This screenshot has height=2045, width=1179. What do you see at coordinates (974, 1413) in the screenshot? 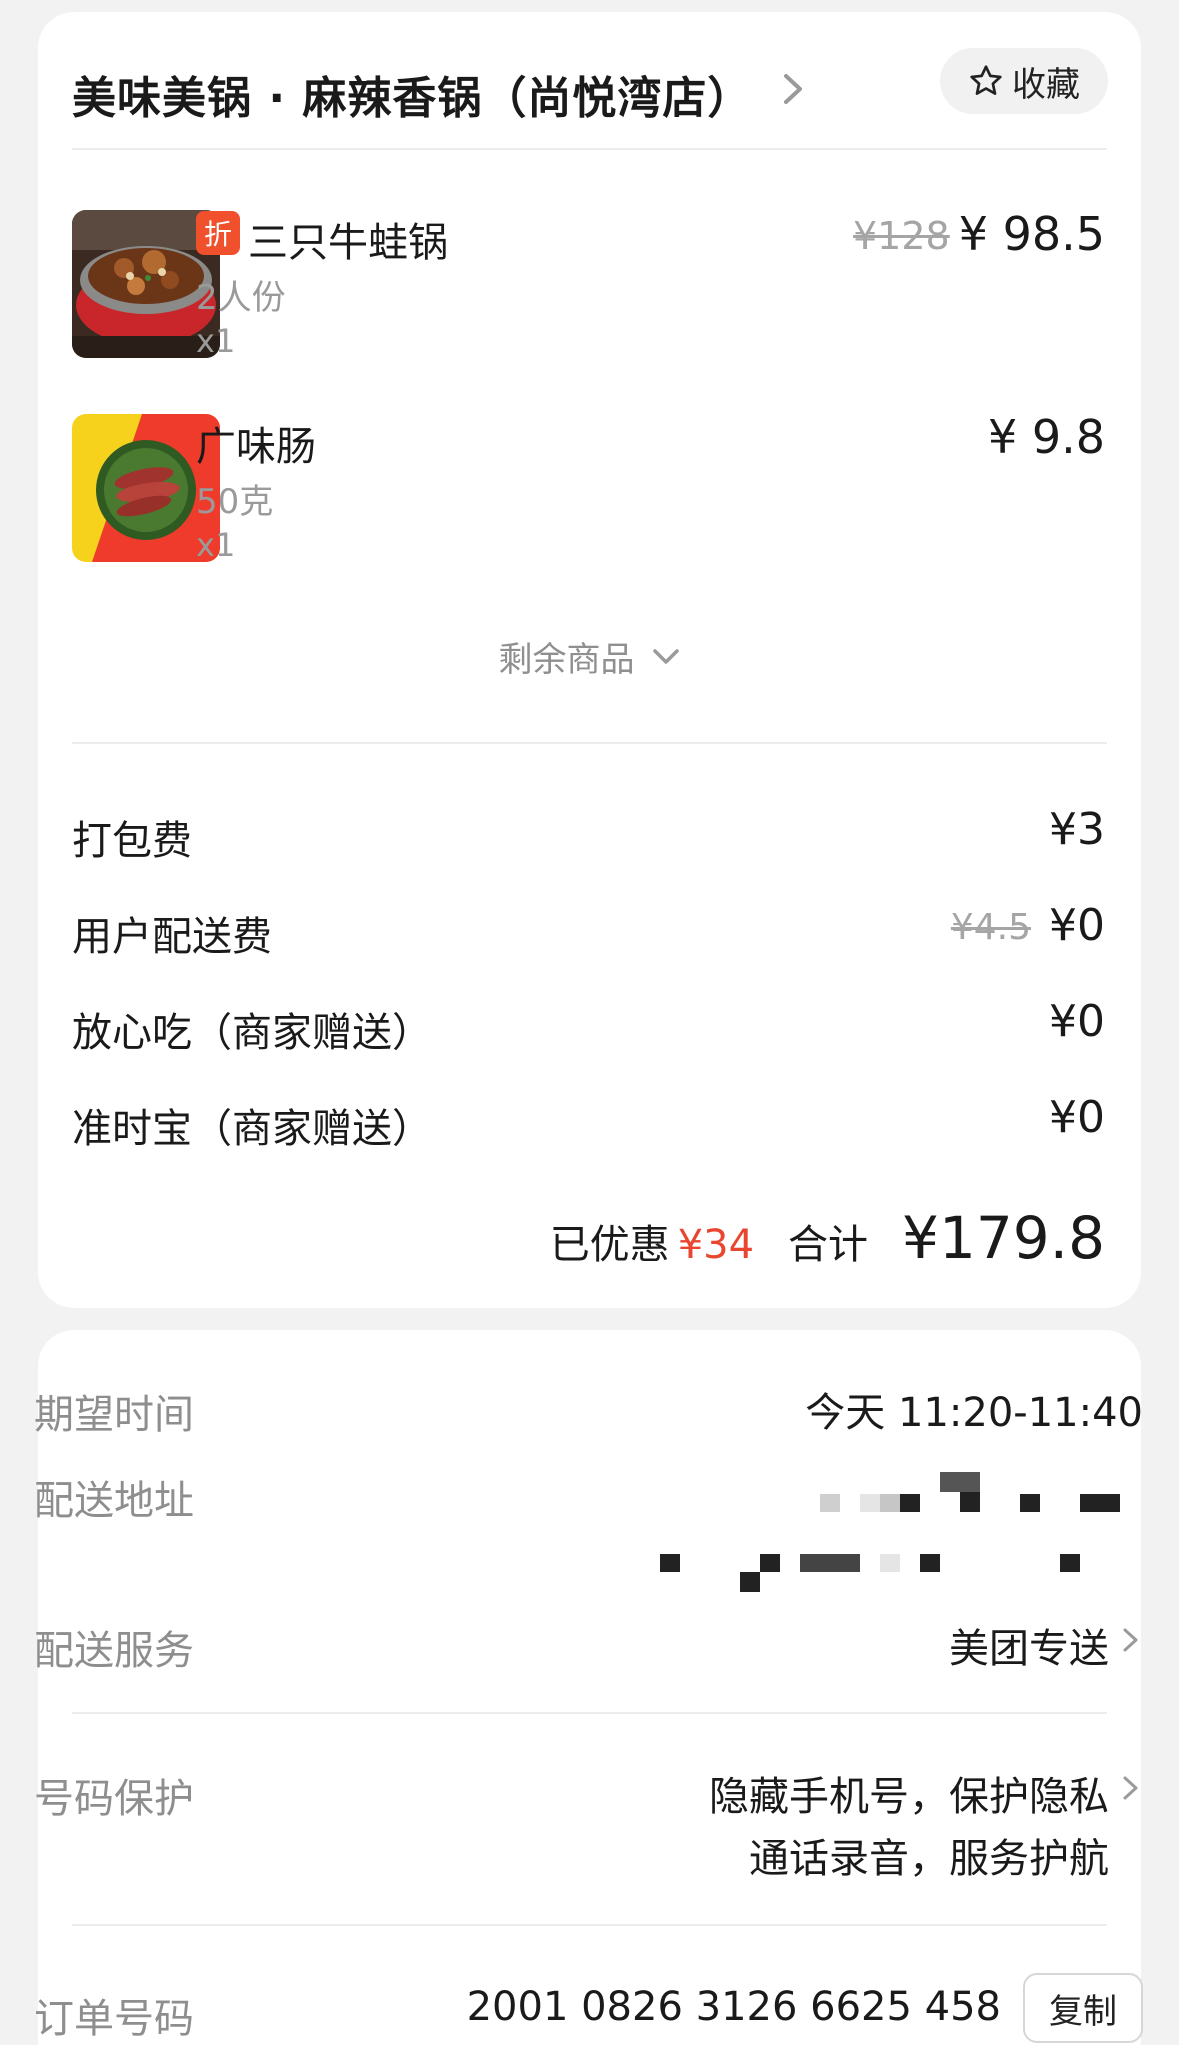
I see `expected-time-value: 今天 11:20-11:40` at bounding box center [974, 1413].